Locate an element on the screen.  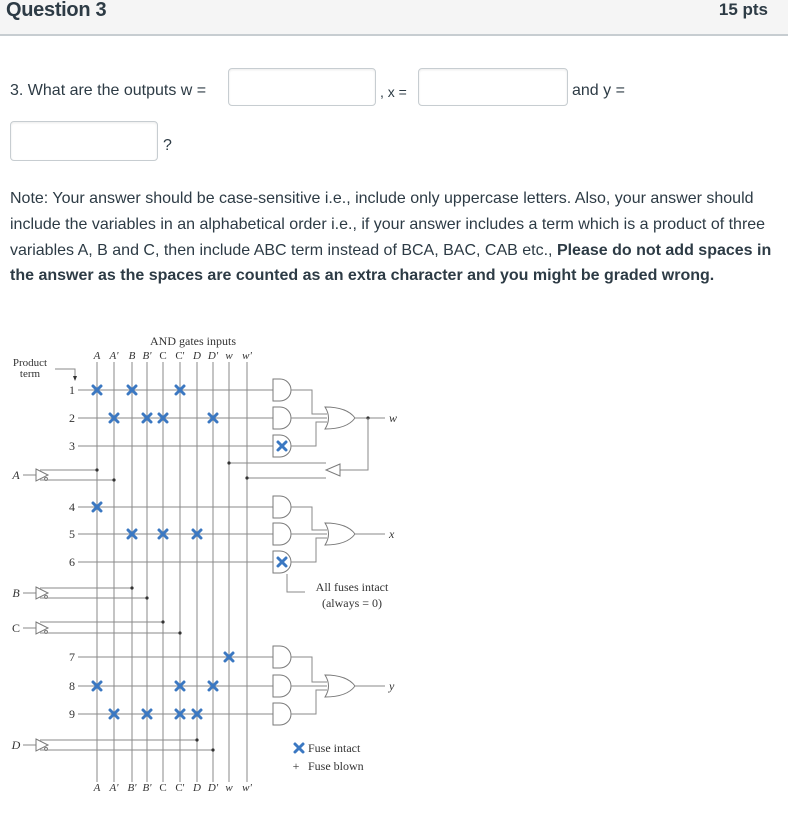
legend-intact-label: Fuse intact is located at coordinates (334, 748).